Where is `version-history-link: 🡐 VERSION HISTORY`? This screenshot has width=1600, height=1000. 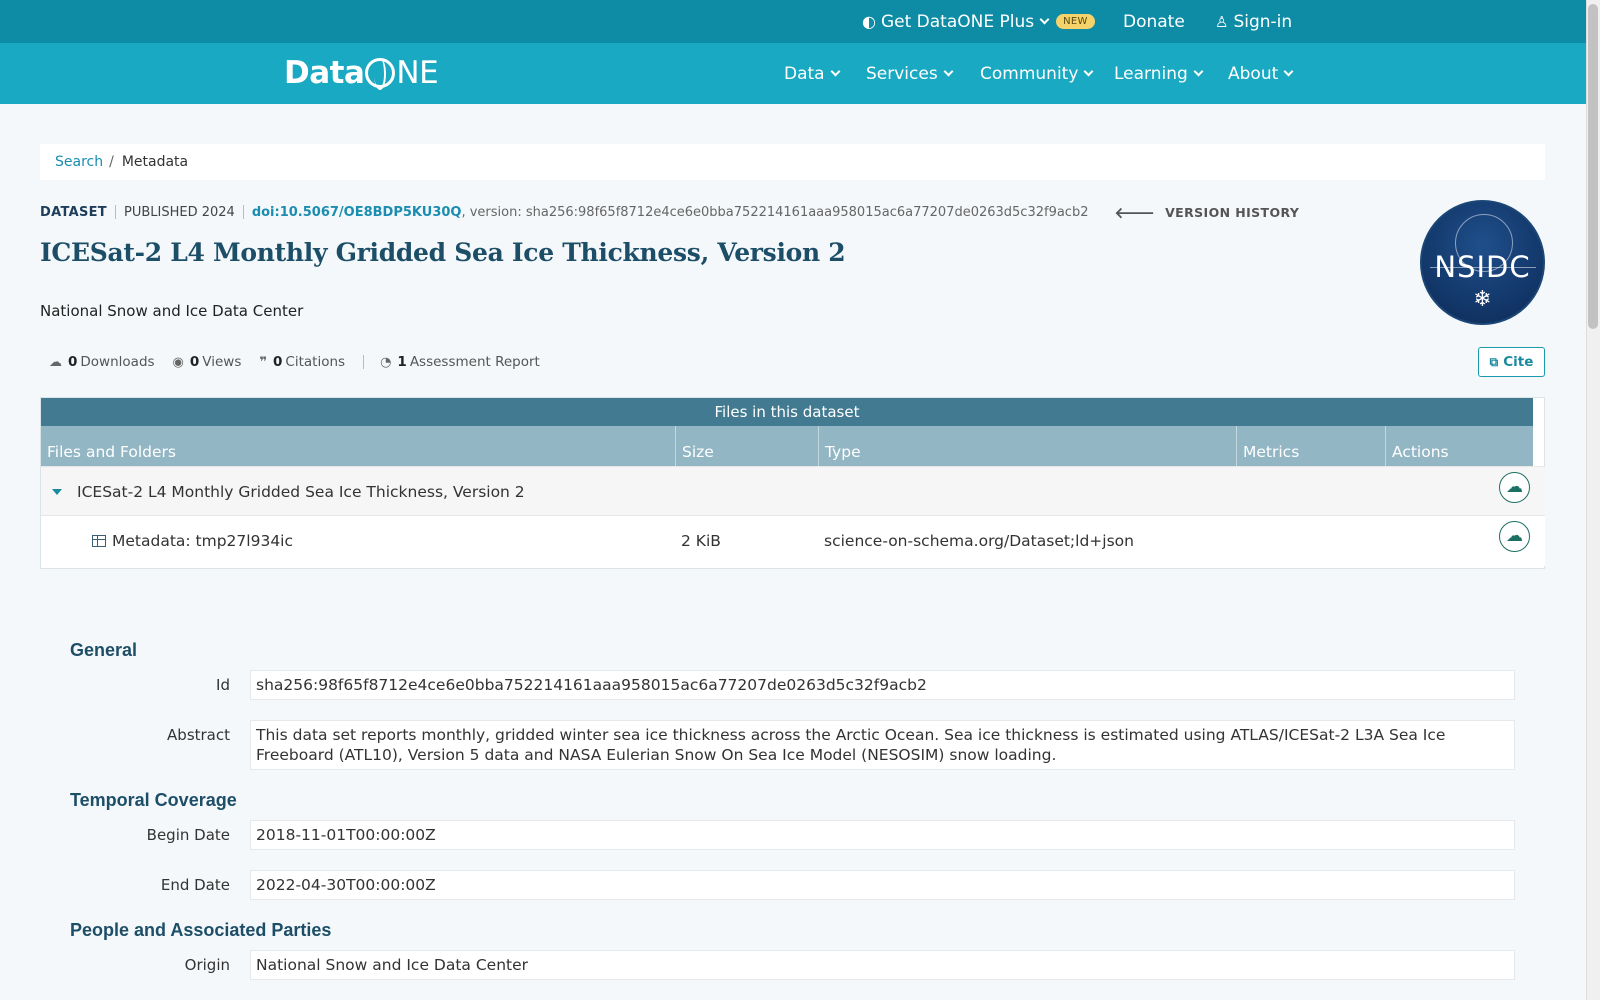
version-history-link: 🡐 VERSION HISTORY is located at coordinates (1206, 212).